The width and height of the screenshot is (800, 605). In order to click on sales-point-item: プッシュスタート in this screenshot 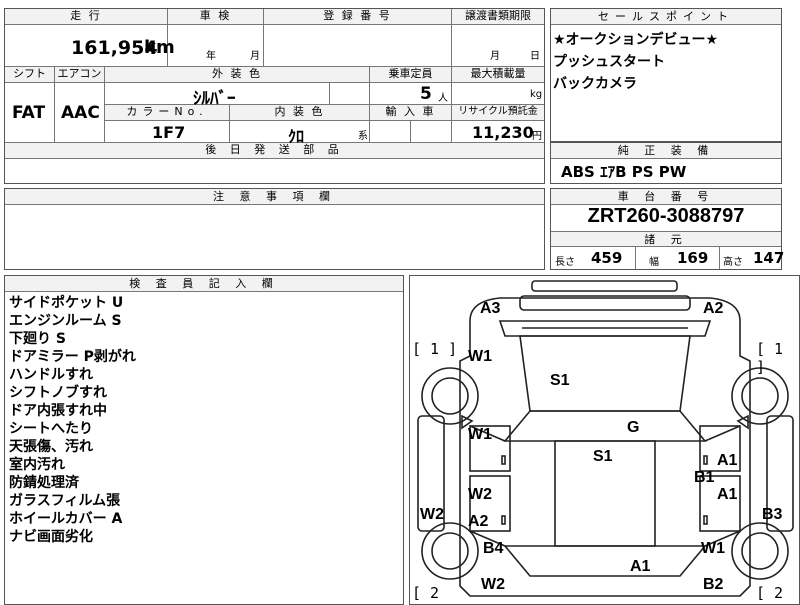, I will do `click(609, 62)`.